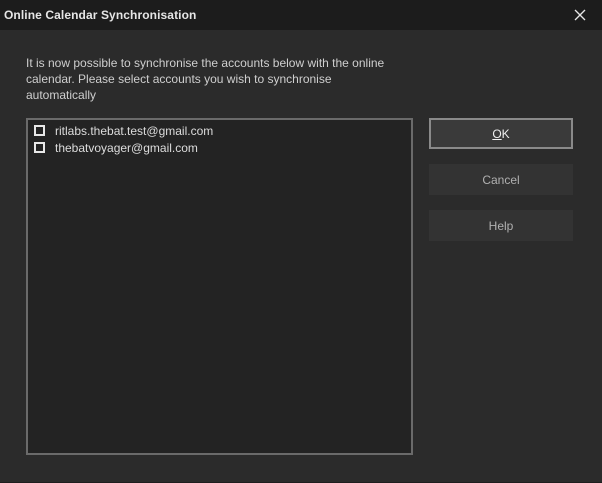 Image resolution: width=602 pixels, height=483 pixels. Describe the element at coordinates (301, 15) in the screenshot. I see `title-bar: Online Calendar Synchronisation` at that location.